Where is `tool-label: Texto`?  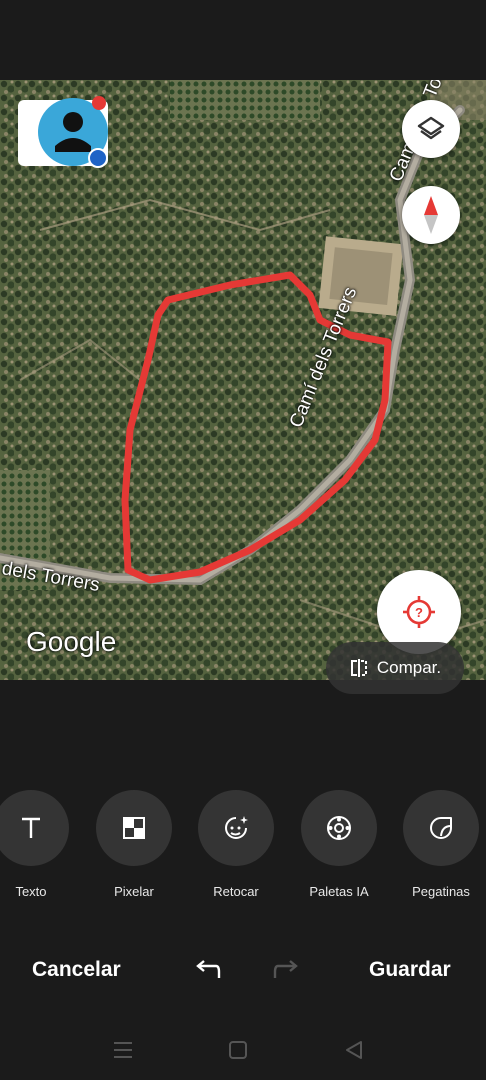
tool-label: Texto is located at coordinates (31, 891).